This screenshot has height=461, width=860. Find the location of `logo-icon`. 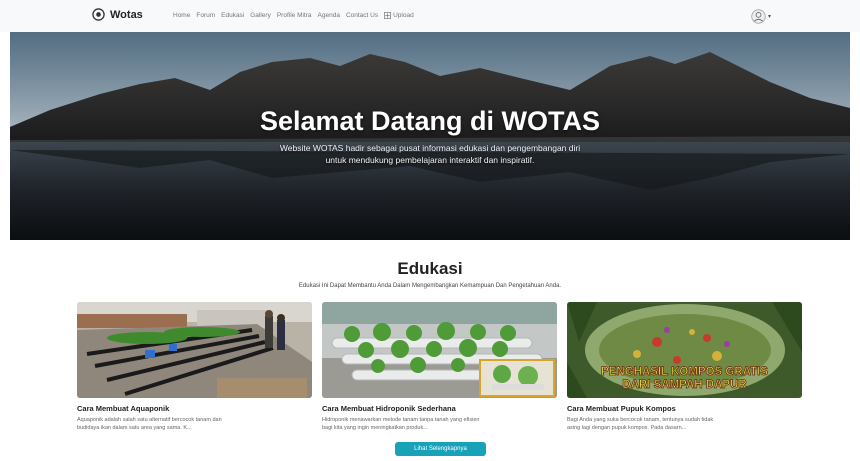

logo-icon is located at coordinates (98, 14).